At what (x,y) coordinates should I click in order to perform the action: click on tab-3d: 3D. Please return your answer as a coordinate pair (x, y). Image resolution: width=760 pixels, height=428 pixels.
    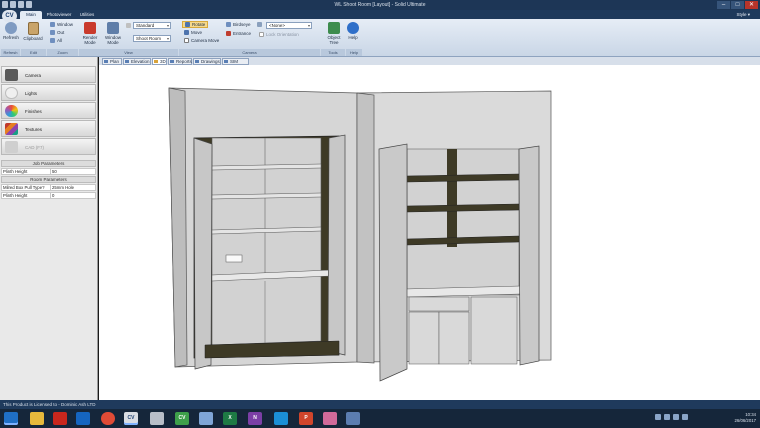
    Looking at the image, I should click on (159, 61).